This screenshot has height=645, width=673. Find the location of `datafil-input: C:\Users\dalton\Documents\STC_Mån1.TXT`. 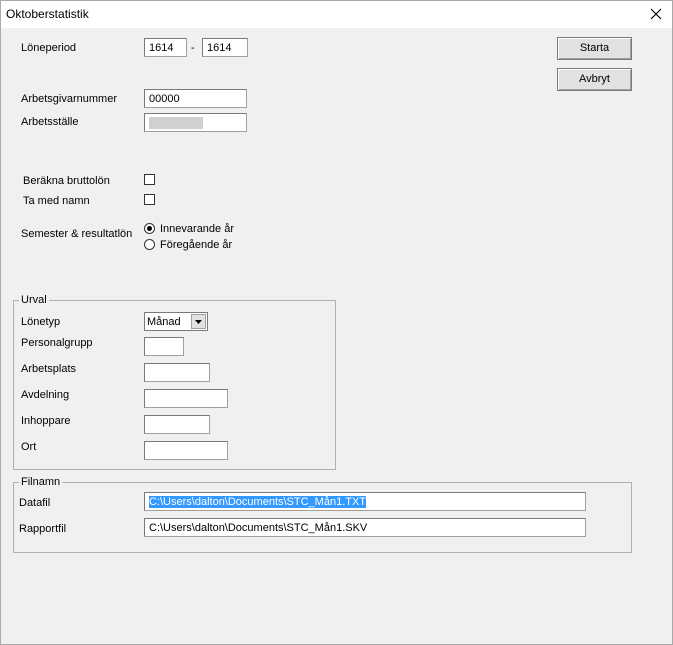

datafil-input: C:\Users\dalton\Documents\STC_Mån1.TXT is located at coordinates (365, 501).